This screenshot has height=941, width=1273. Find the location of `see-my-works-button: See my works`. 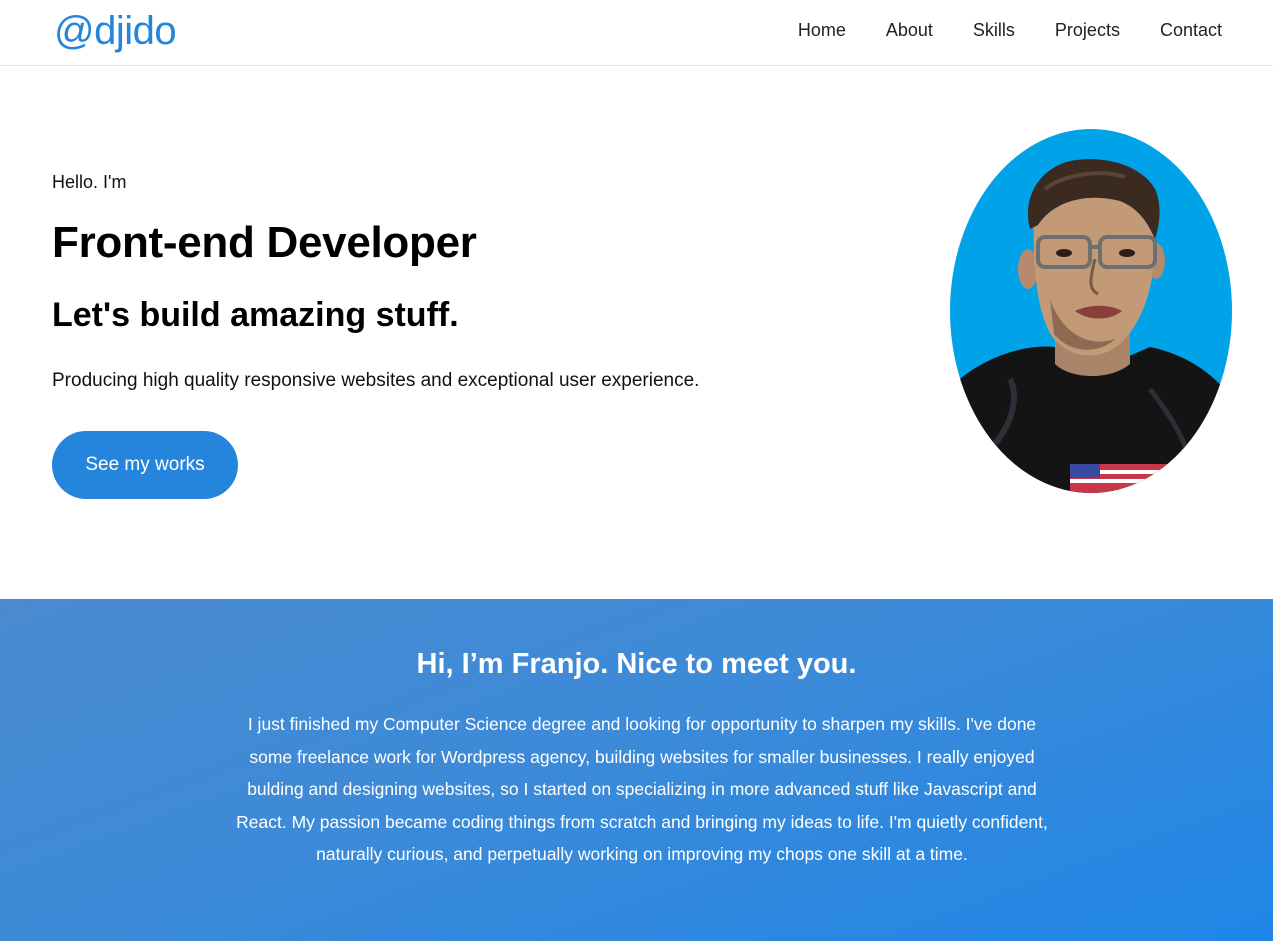

see-my-works-button: See my works is located at coordinates (145, 465).